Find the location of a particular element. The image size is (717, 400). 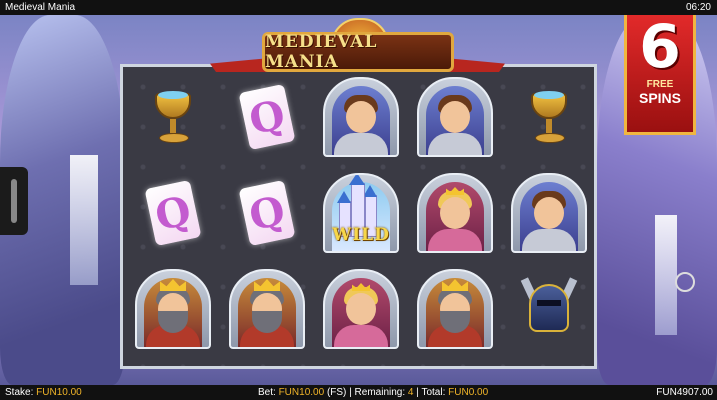

stake-display: Stake: FUN10.00 is located at coordinates (43, 392).